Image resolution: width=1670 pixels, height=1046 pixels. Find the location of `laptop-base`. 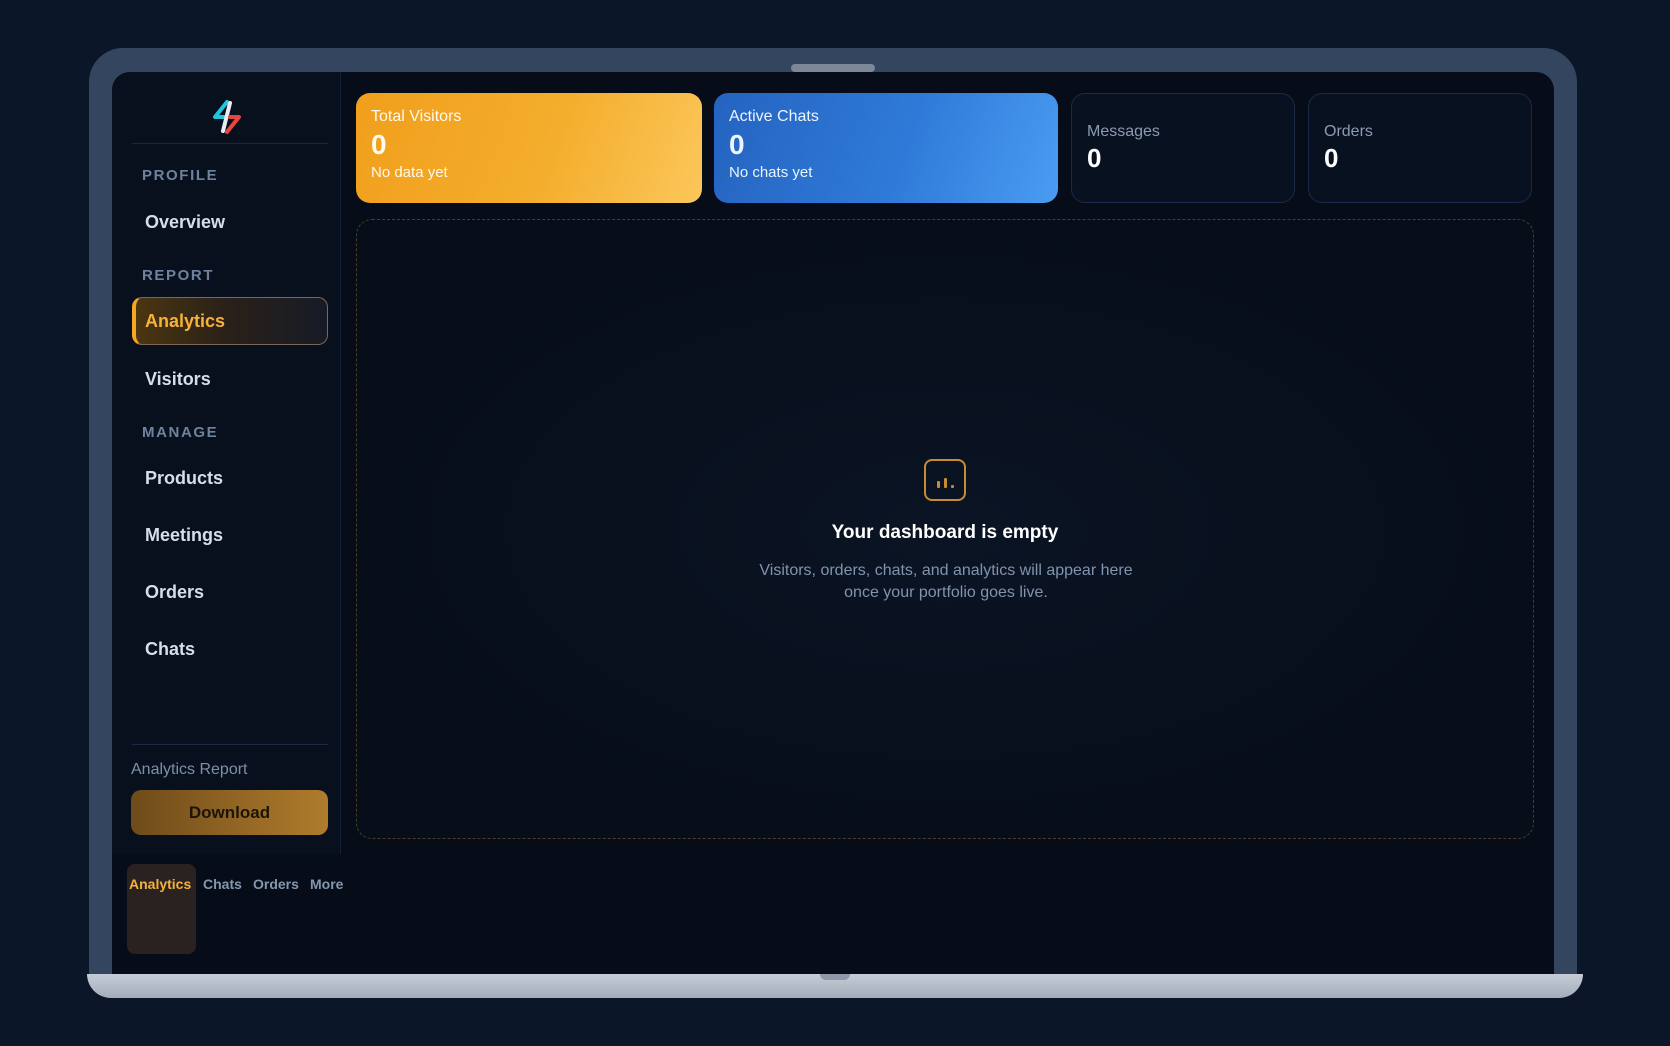

laptop-base is located at coordinates (835, 986).